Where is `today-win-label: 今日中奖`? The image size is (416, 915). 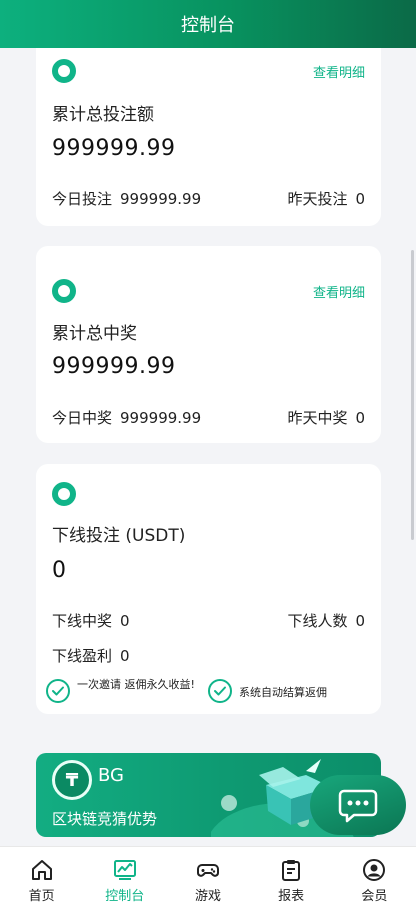
today-win-label: 今日中奖 is located at coordinates (82, 418).